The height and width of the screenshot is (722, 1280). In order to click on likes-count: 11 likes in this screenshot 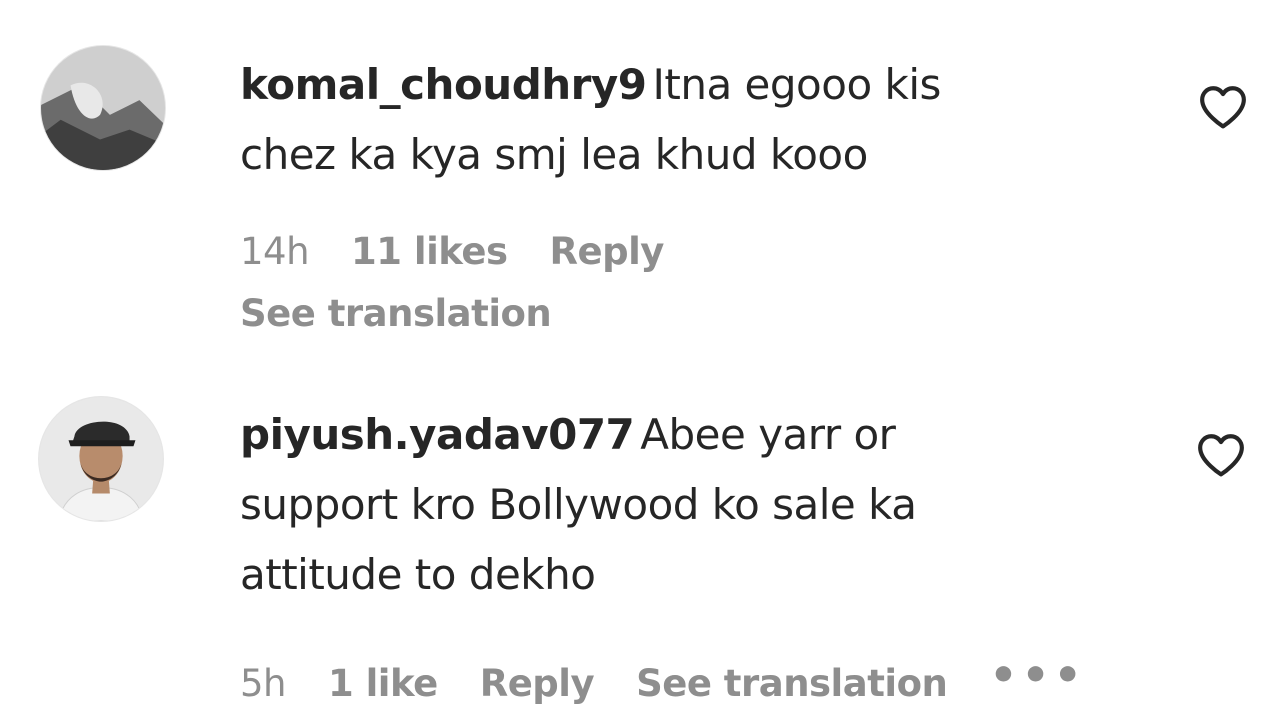, I will do `click(429, 251)`.